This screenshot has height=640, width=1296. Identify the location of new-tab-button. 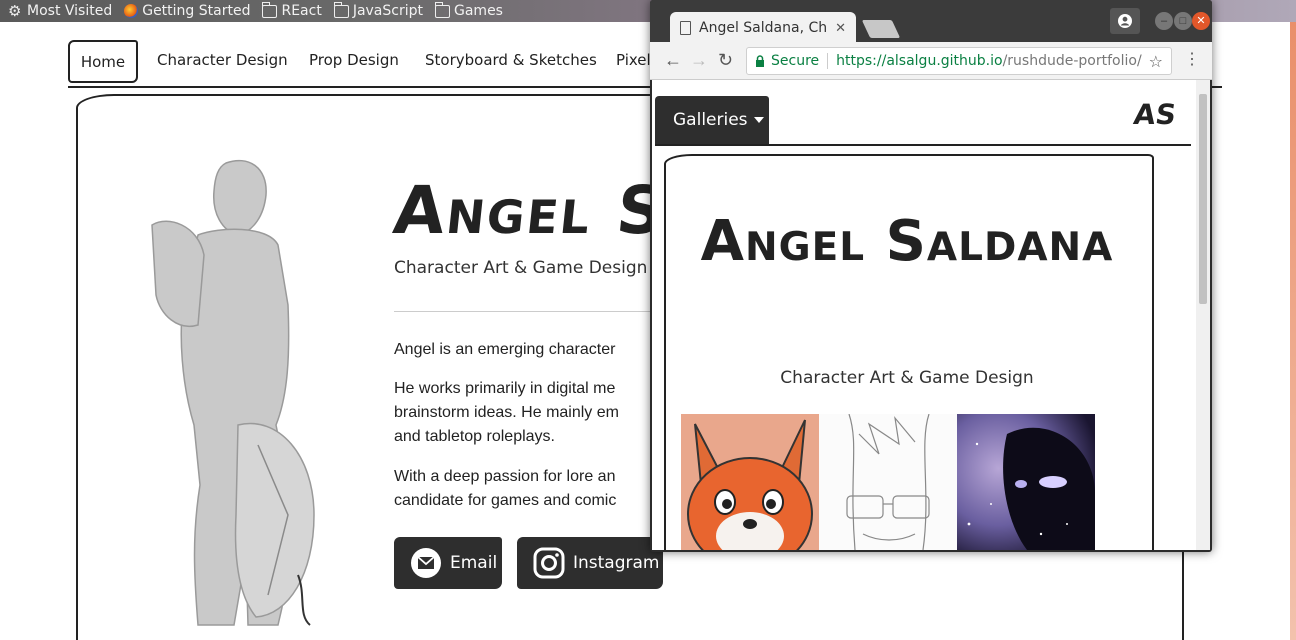
(881, 29).